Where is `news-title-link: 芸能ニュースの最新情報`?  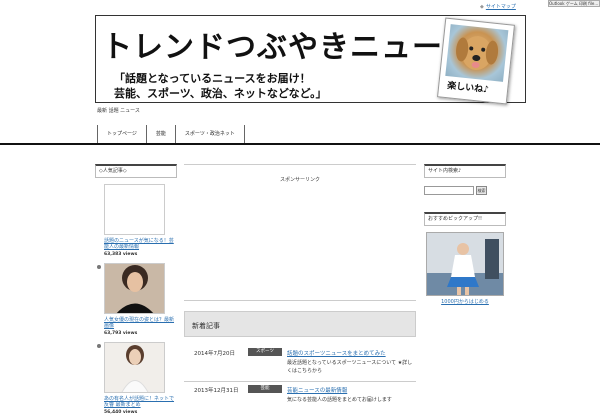 news-title-link: 芸能ニュースの最新情報 is located at coordinates (317, 390).